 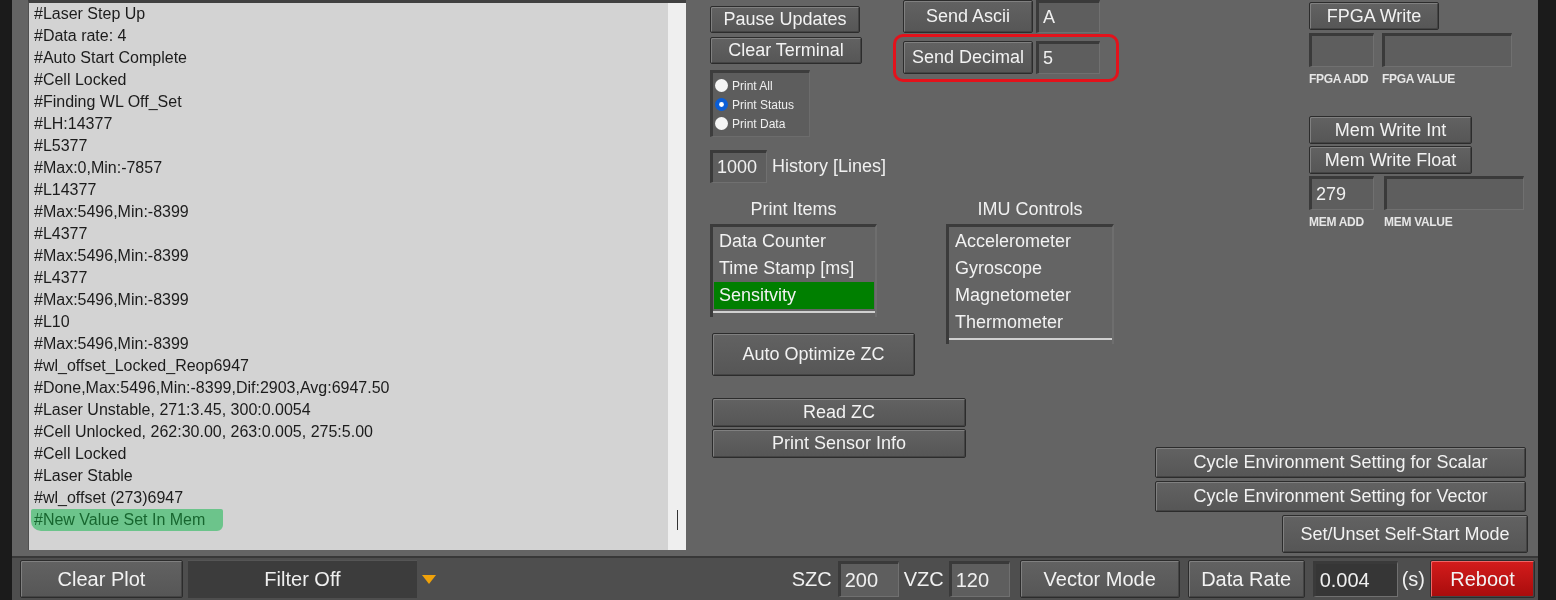 What do you see at coordinates (73, 124) in the screenshot?
I see `terminal-line: #LH:14377` at bounding box center [73, 124].